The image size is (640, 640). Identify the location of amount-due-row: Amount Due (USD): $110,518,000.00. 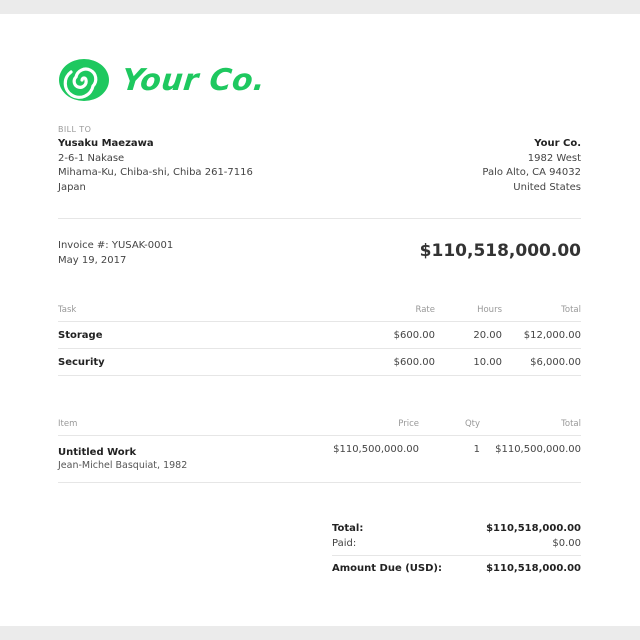
(456, 568).